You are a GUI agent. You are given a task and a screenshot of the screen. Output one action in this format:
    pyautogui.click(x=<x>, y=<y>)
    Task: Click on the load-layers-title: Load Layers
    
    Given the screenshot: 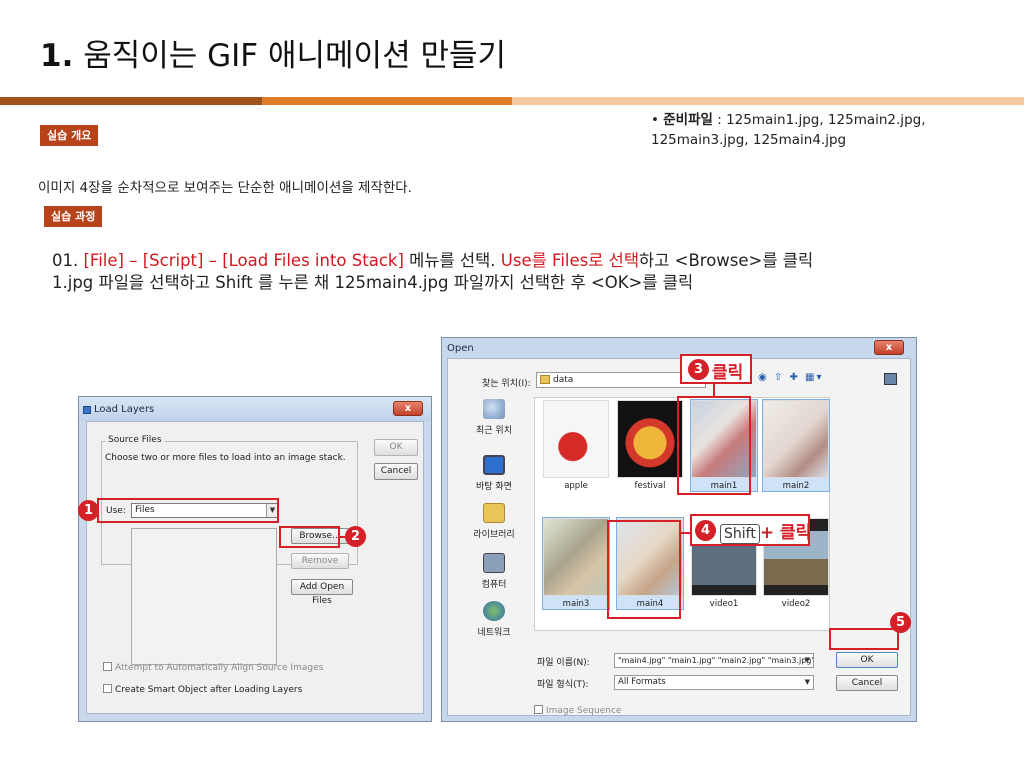 What is the action you would take?
    pyautogui.click(x=124, y=409)
    